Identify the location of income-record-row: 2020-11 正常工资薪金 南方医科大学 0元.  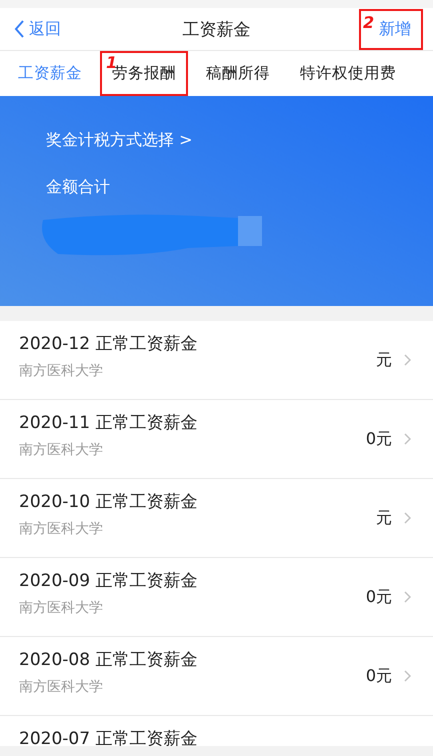
(216, 439).